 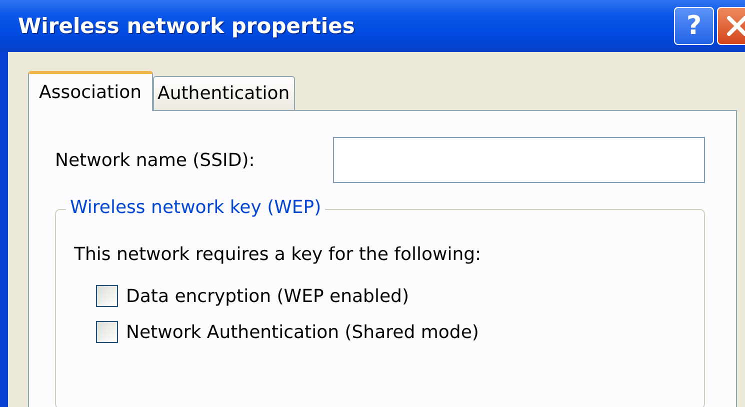 I want to click on checkbox-label: Data encryption (WEP enabled), so click(x=267, y=296).